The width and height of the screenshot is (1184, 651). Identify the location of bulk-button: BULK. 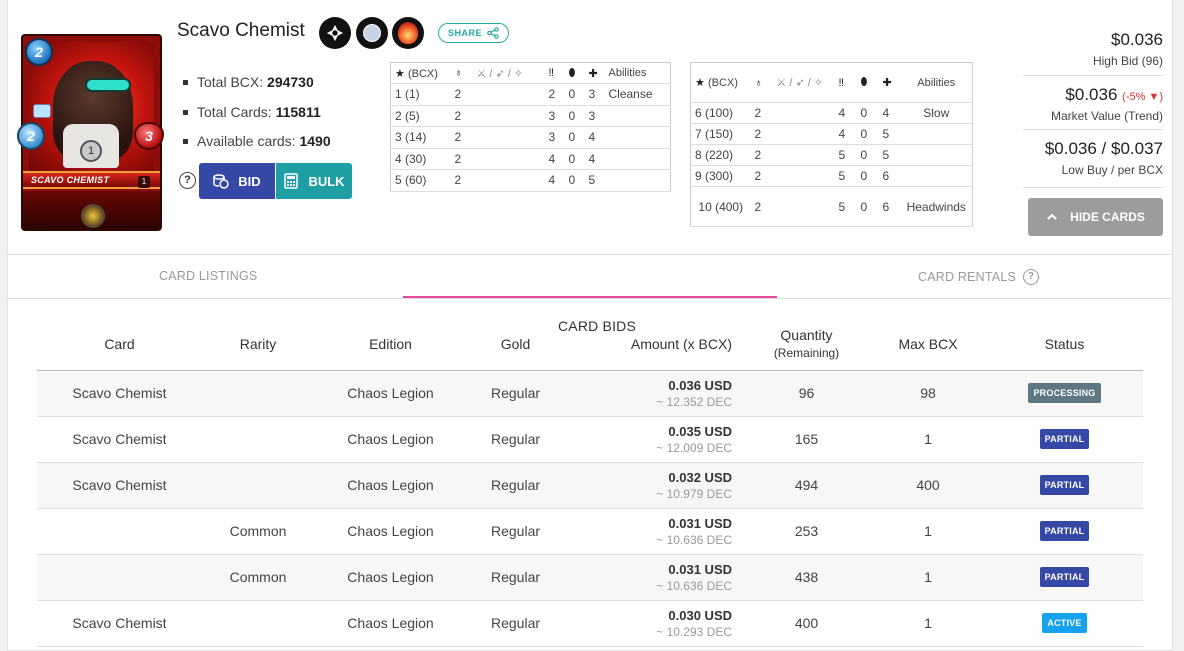
(314, 181).